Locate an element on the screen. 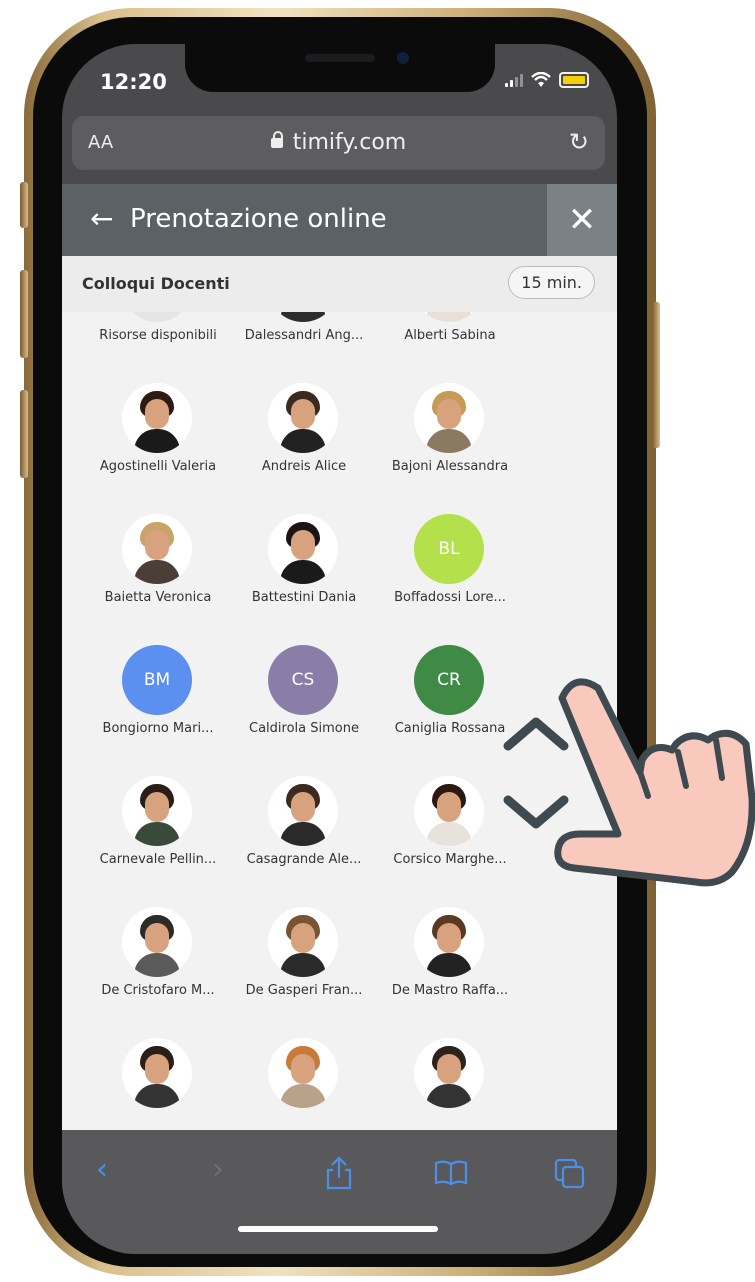 The image size is (755, 1282). book-icon is located at coordinates (451, 1173).